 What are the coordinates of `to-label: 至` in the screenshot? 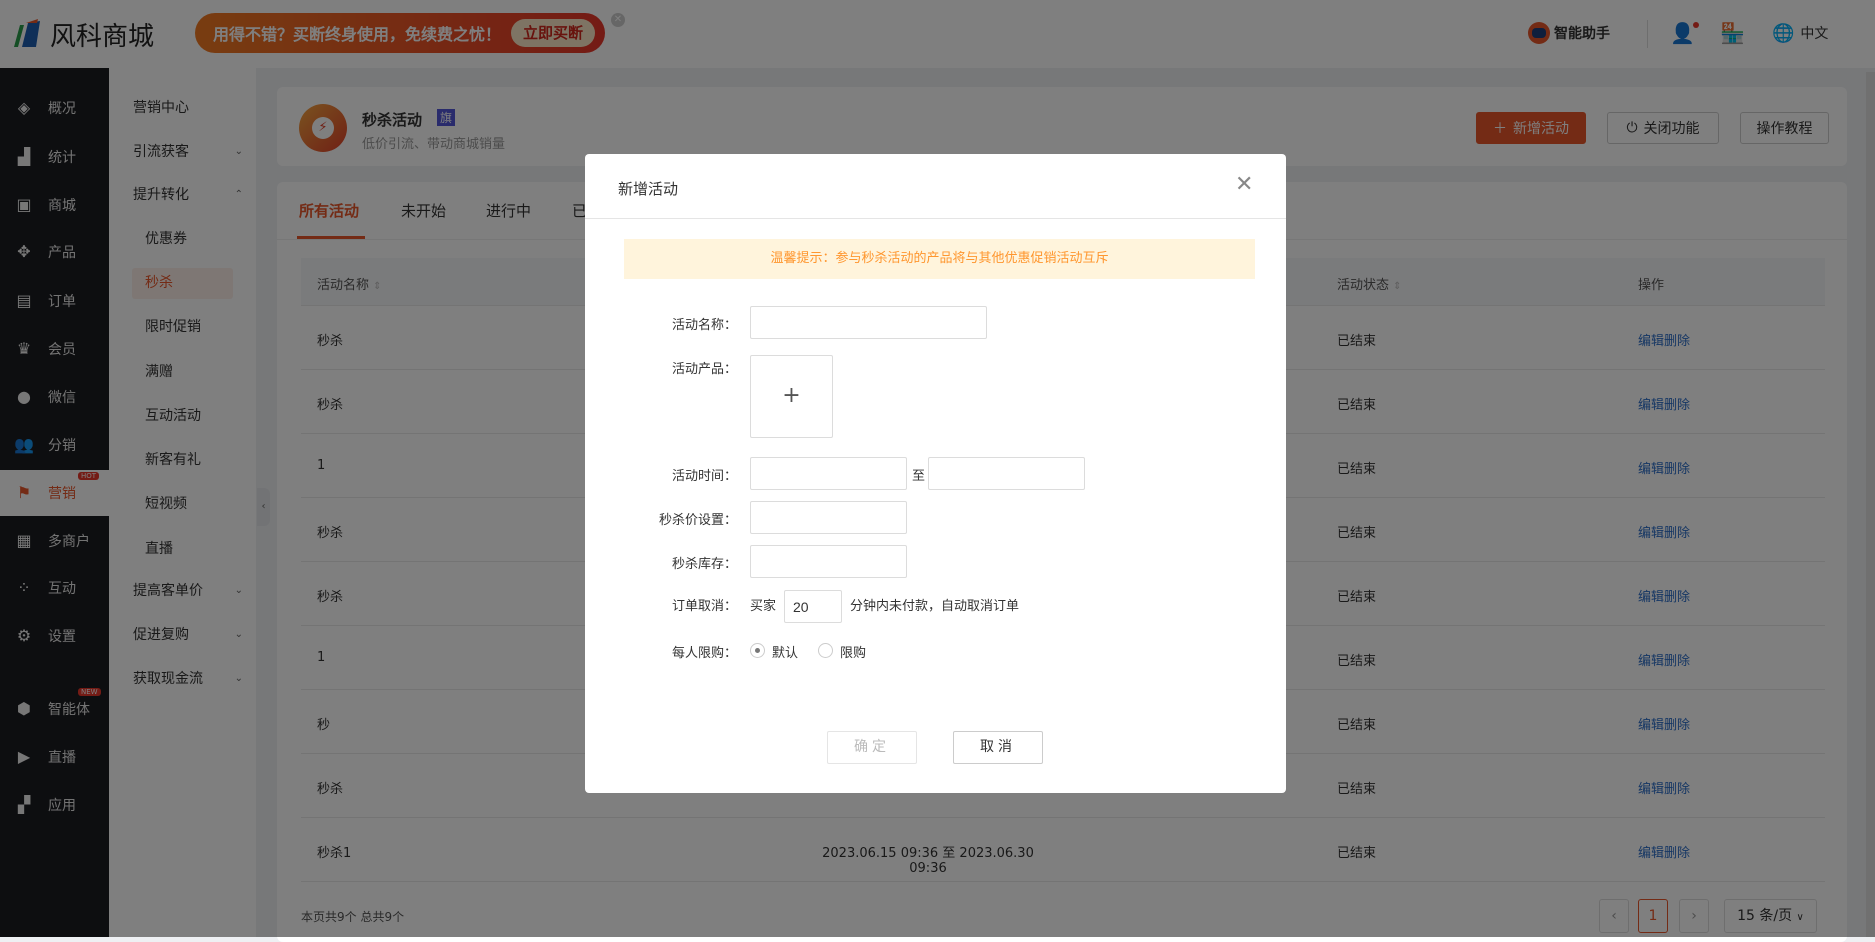 It's located at (919, 476).